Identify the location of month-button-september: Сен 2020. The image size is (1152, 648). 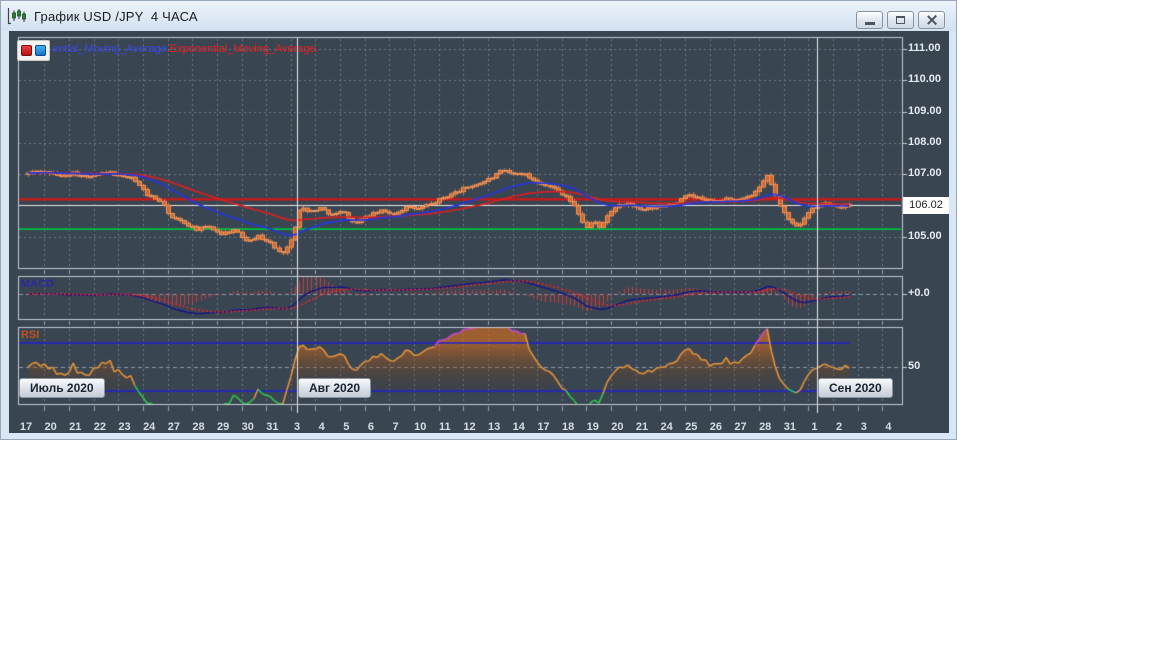
(855, 388).